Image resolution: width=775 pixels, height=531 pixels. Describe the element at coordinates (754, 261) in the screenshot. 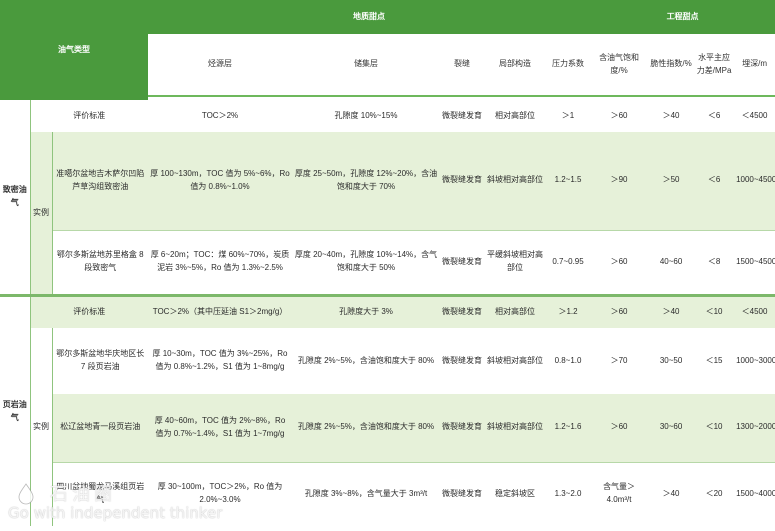

I see `cell-depth: 1500~4500` at that location.